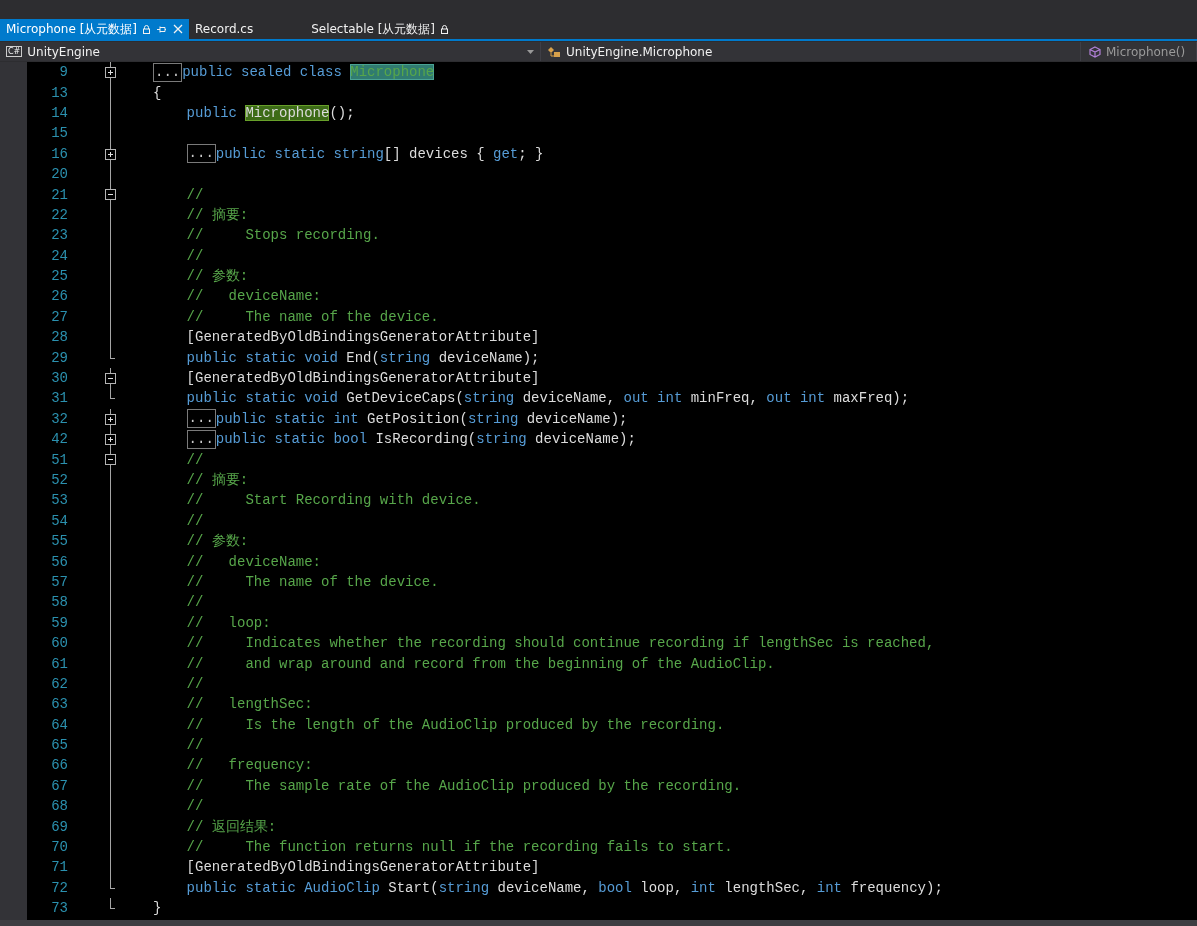 Image resolution: width=1197 pixels, height=926 pixels. Describe the element at coordinates (59, 765) in the screenshot. I see `line-number: 66` at that location.